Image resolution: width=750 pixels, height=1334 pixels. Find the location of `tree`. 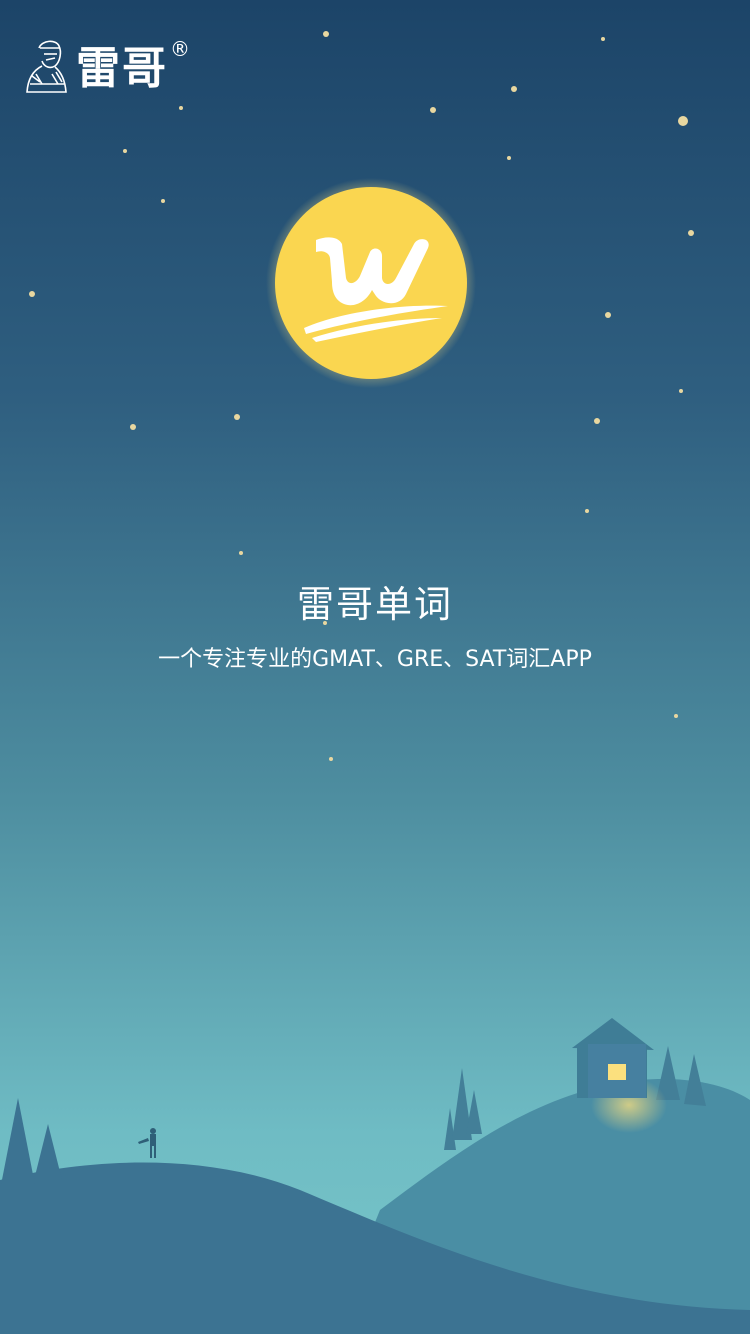

tree is located at coordinates (31, 1144).